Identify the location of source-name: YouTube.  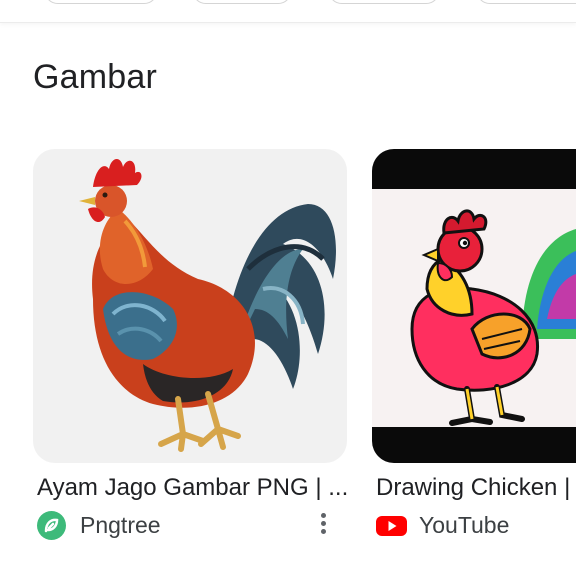
(464, 524).